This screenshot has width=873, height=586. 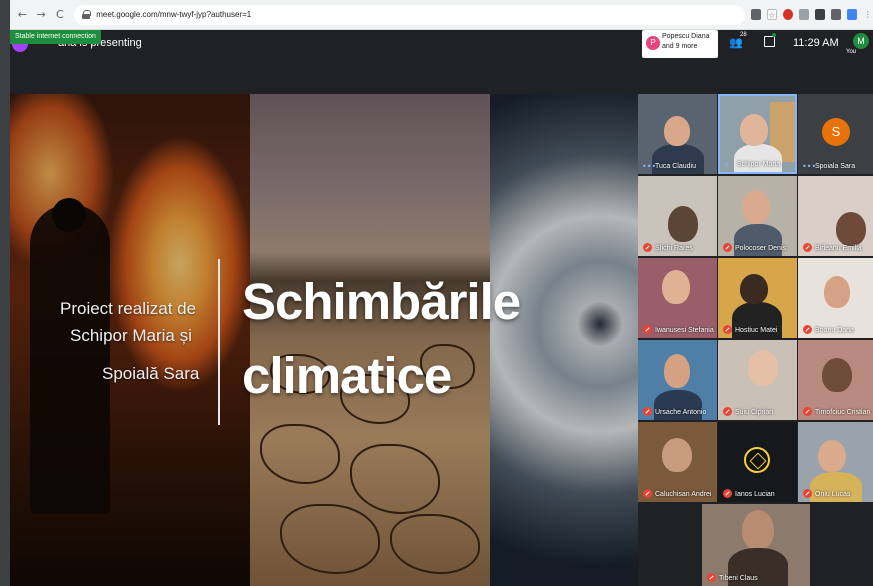 What do you see at coordinates (743, 35) in the screenshot?
I see `people-count: 28` at bounding box center [743, 35].